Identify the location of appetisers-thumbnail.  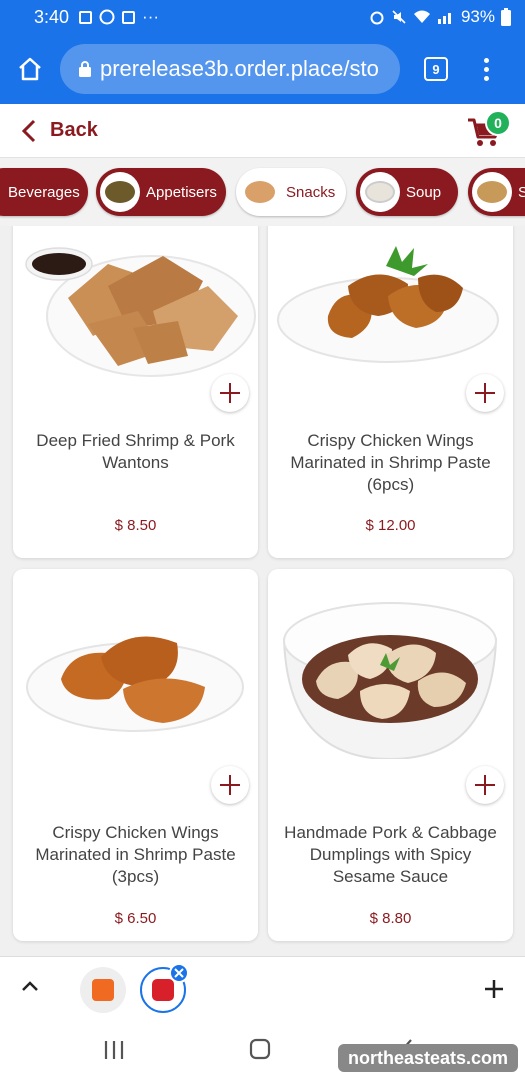
(120, 192).